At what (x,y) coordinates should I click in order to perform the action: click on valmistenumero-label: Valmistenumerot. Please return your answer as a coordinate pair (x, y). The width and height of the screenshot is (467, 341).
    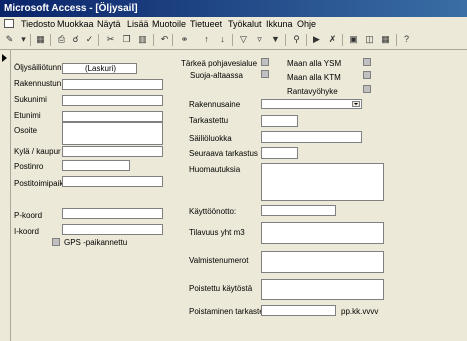
    Looking at the image, I should click on (219, 260).